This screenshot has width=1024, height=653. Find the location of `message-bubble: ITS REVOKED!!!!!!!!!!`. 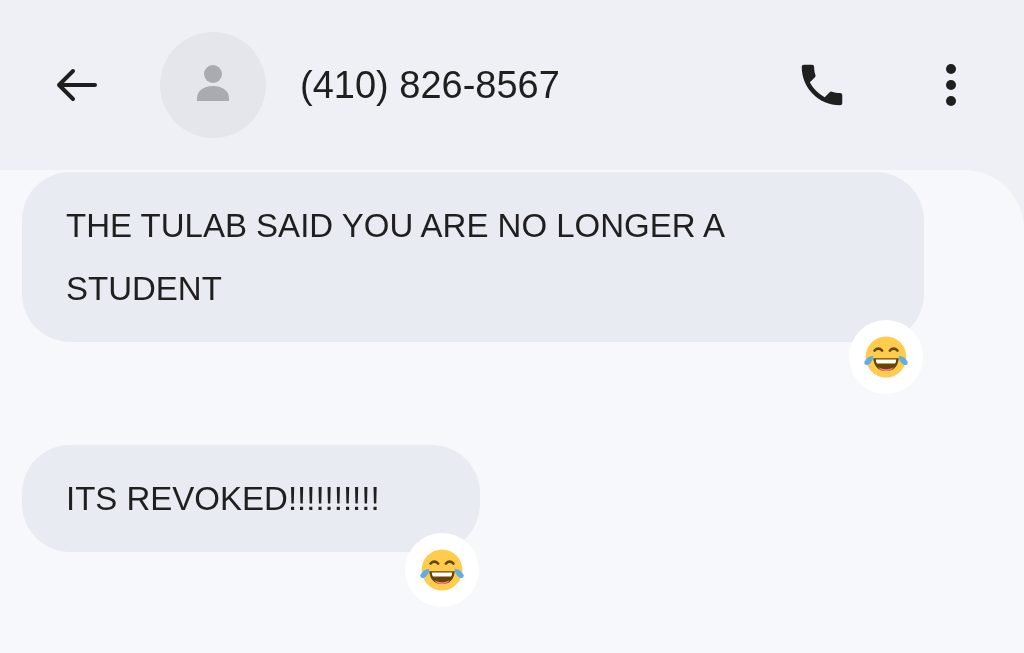

message-bubble: ITS REVOKED!!!!!!!!!! is located at coordinates (251, 498).